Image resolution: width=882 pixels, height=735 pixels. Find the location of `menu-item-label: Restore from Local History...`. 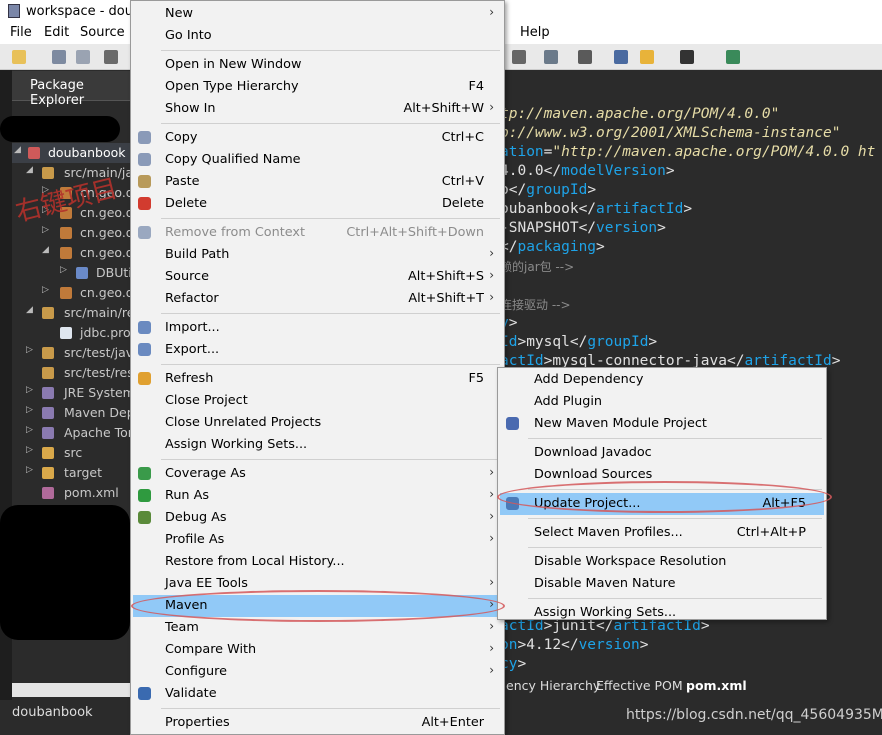

menu-item-label: Restore from Local History... is located at coordinates (255, 561).